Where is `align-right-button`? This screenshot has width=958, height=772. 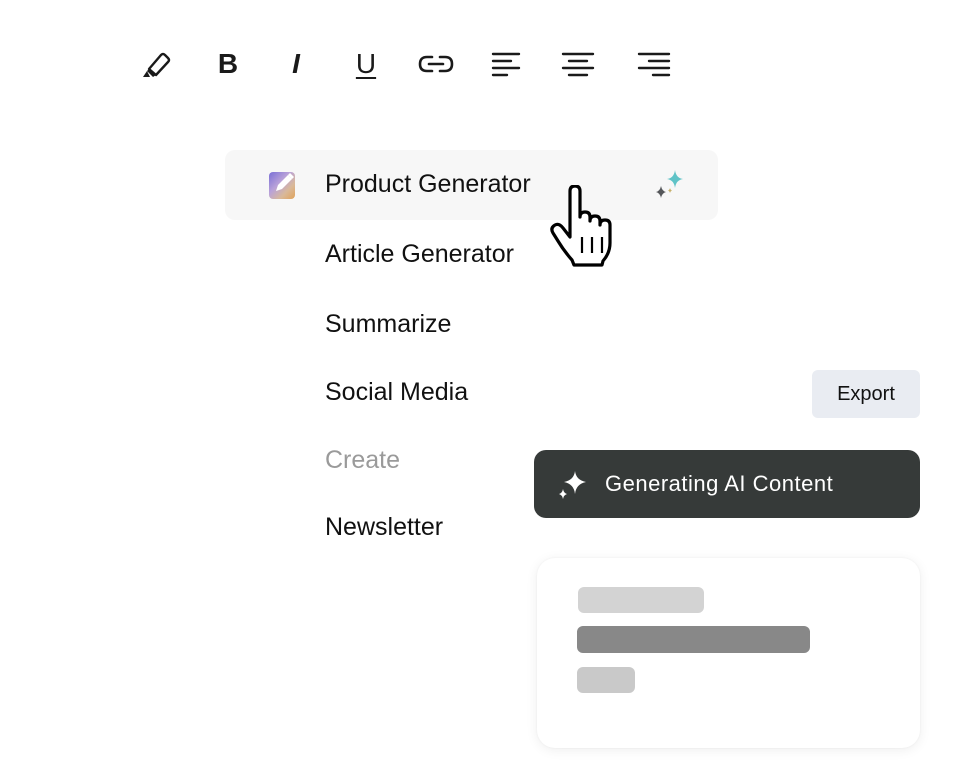 align-right-button is located at coordinates (654, 64).